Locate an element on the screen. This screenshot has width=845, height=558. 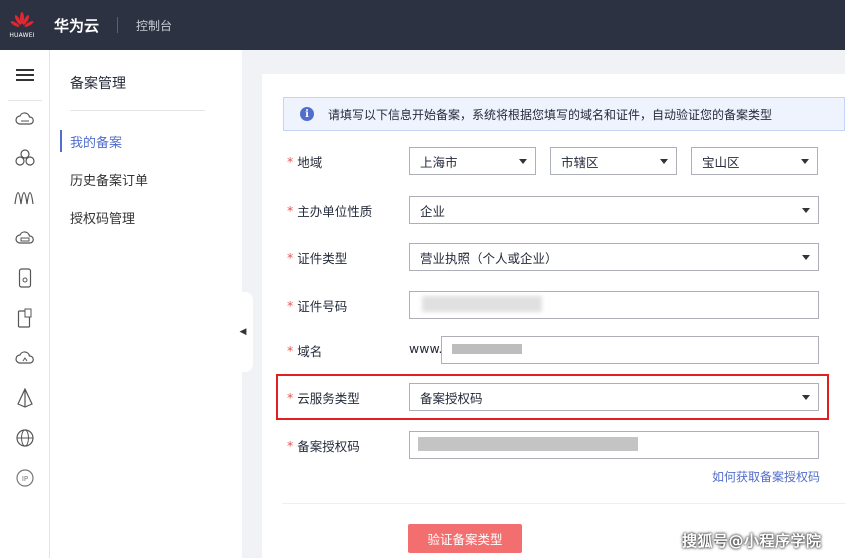
icon-rail: IP is located at coordinates (25, 304).